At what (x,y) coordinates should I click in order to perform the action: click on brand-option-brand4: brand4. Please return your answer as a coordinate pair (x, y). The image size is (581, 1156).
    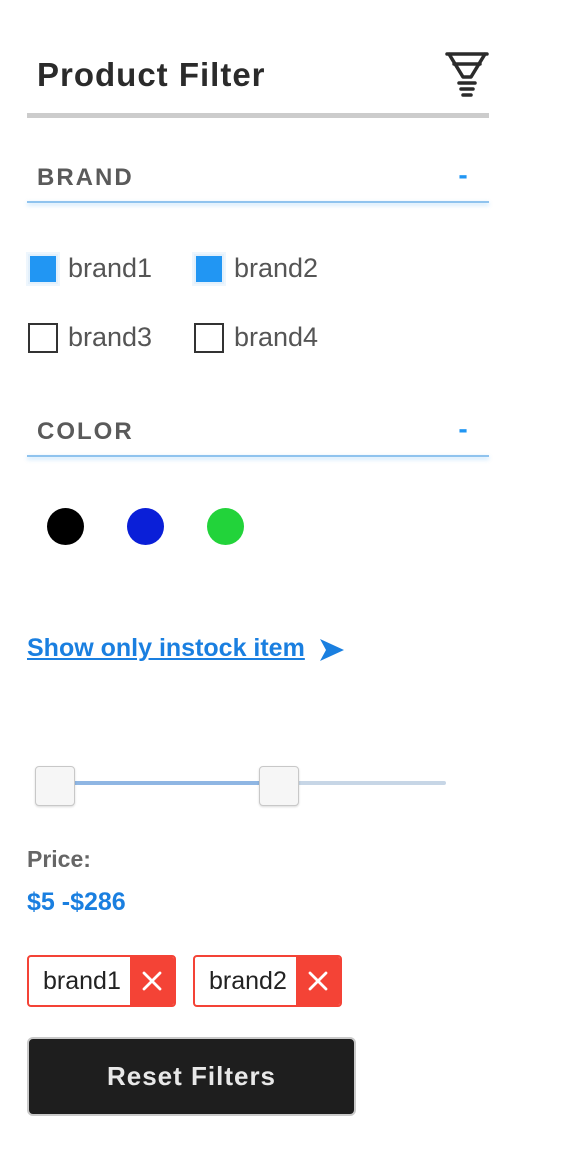
    Looking at the image, I should click on (256, 337).